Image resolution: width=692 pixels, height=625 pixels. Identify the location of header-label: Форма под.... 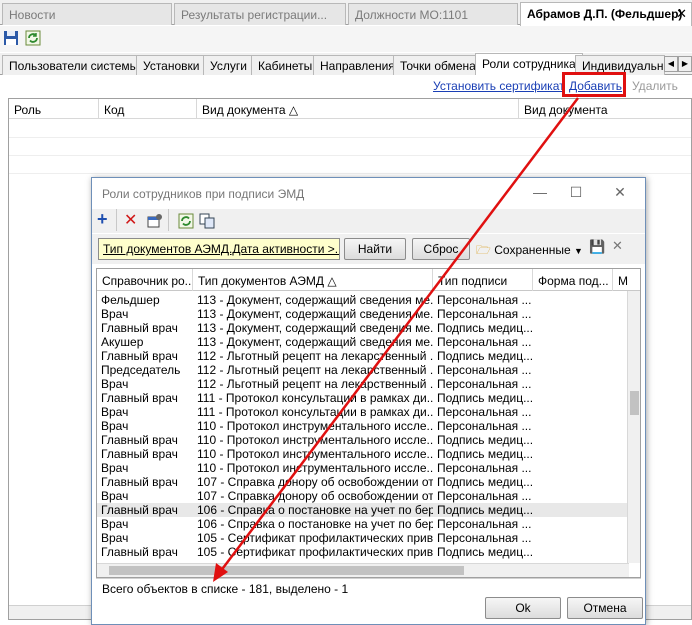
(573, 281).